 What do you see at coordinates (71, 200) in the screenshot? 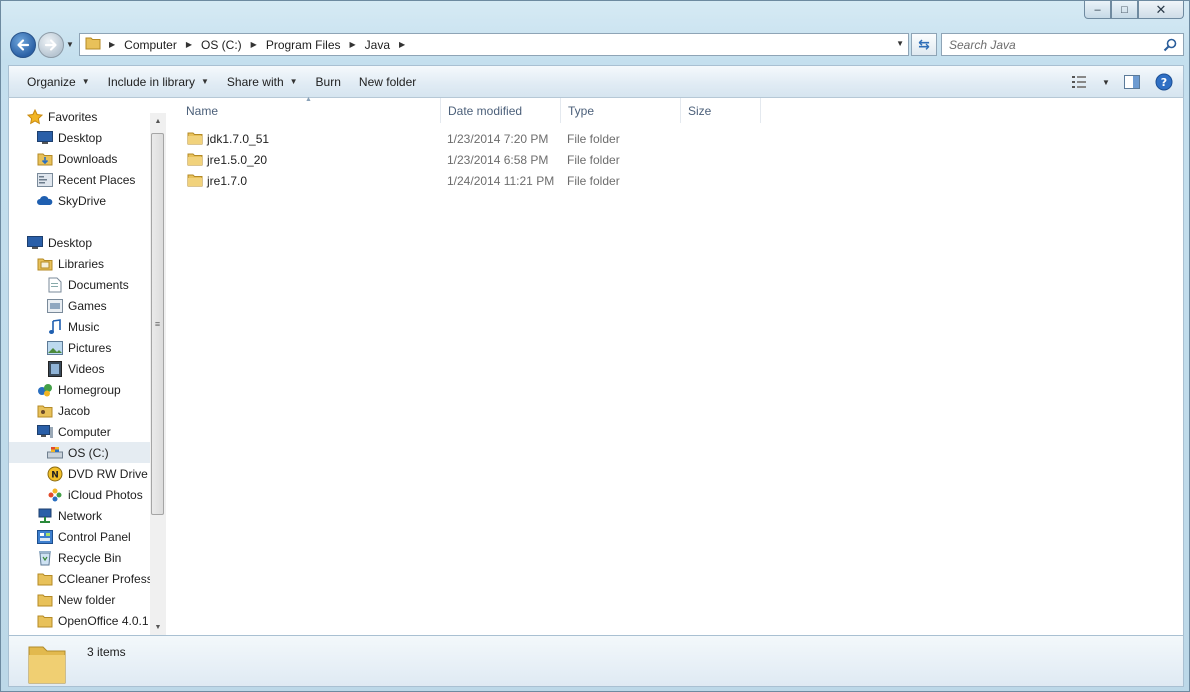
I see `nav-skydrive: SkyDrive` at bounding box center [71, 200].